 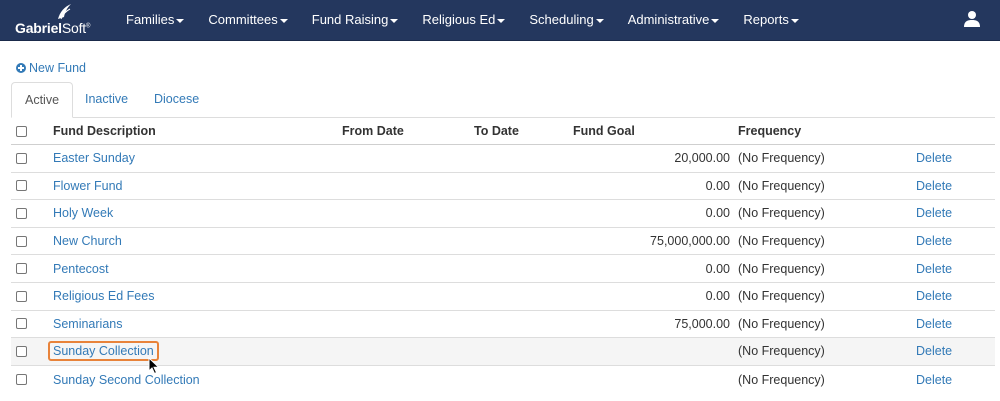 I want to click on table-row: Flower Fund 0.00 (No Frequency) Delete, so click(x=503, y=187).